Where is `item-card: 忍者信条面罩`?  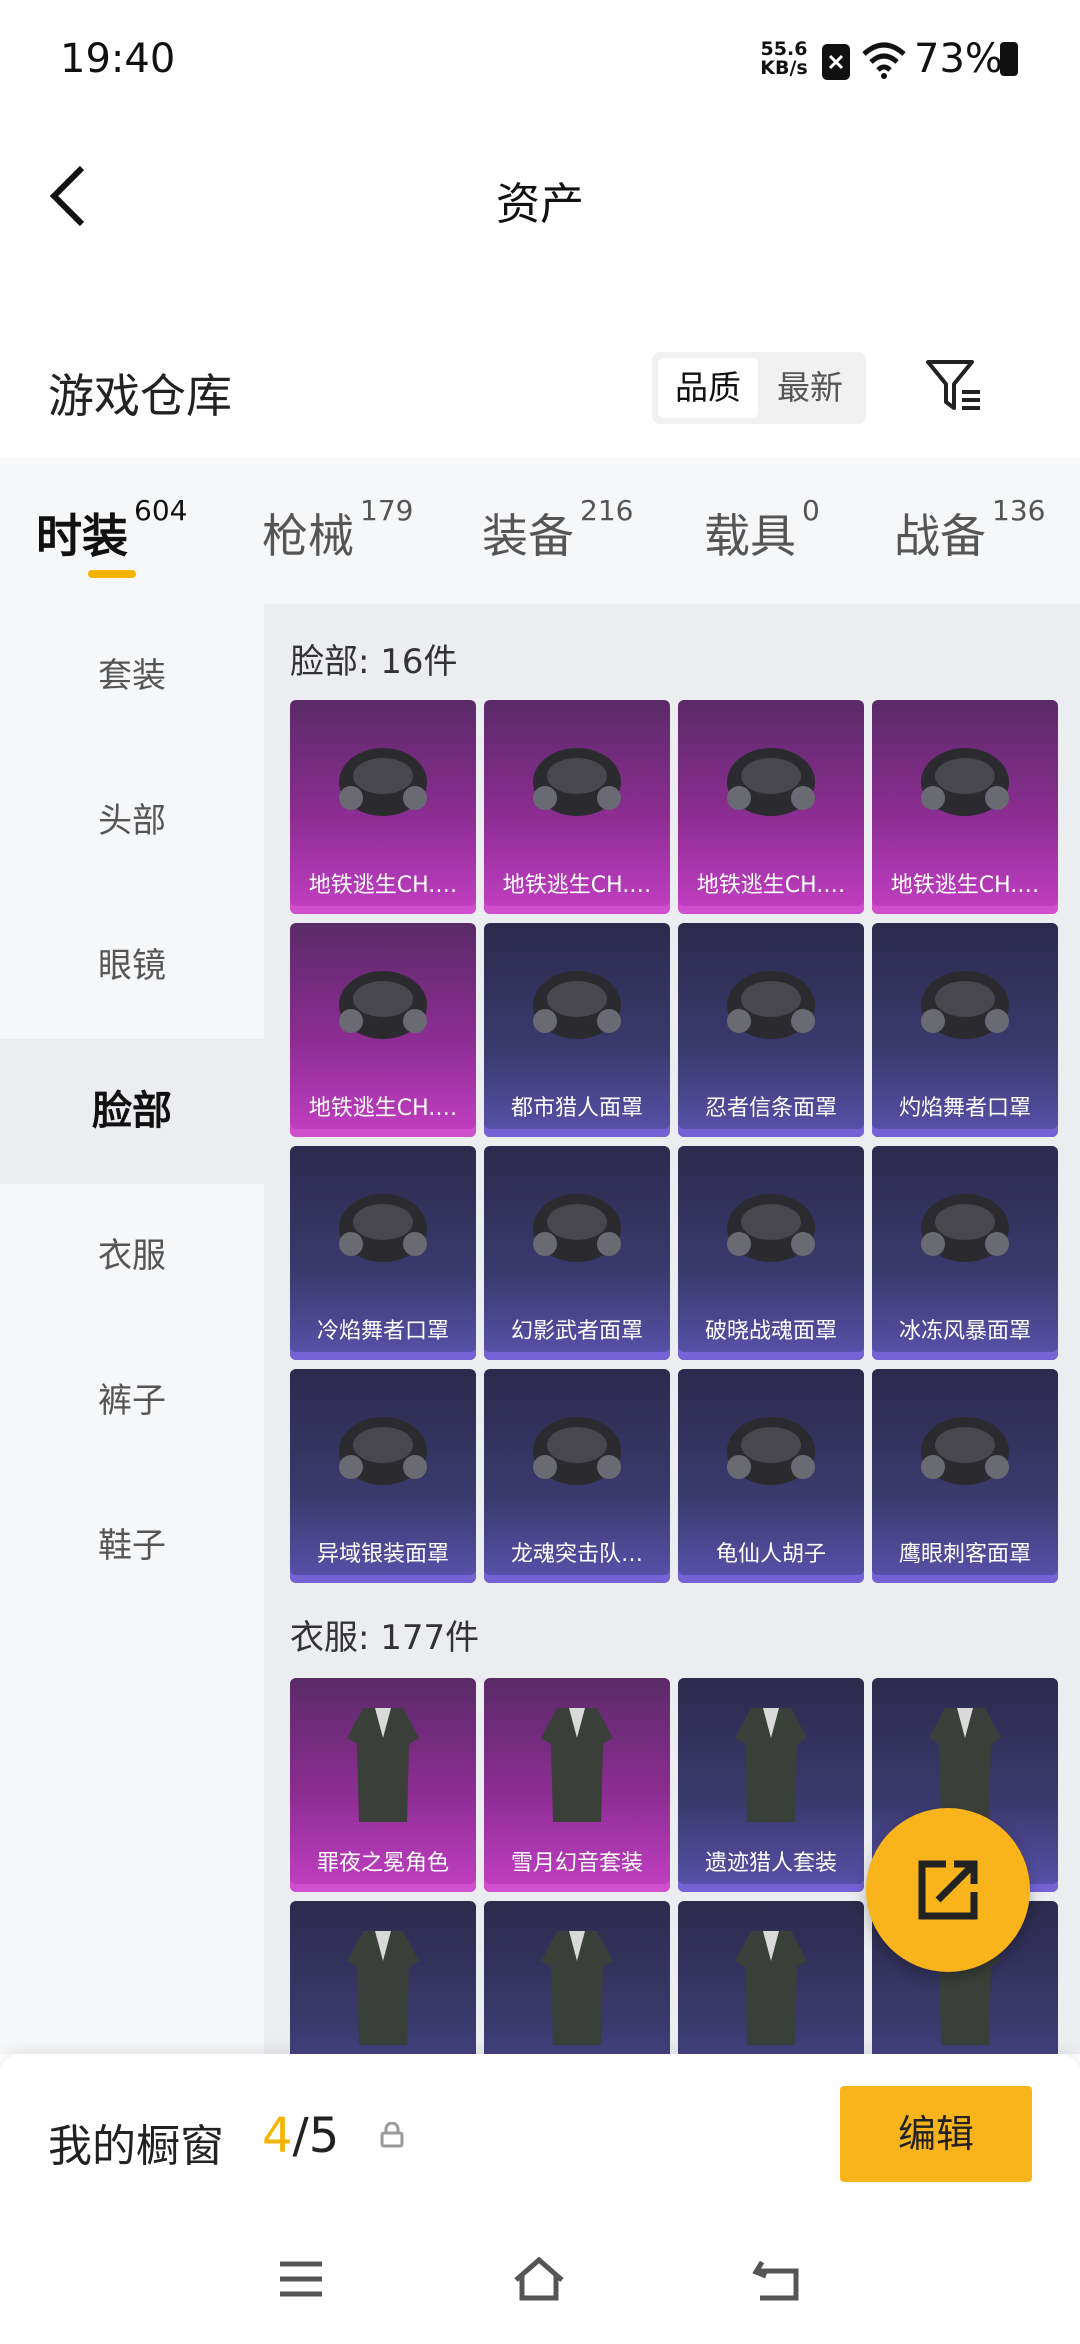 item-card: 忍者信条面罩 is located at coordinates (771, 1030).